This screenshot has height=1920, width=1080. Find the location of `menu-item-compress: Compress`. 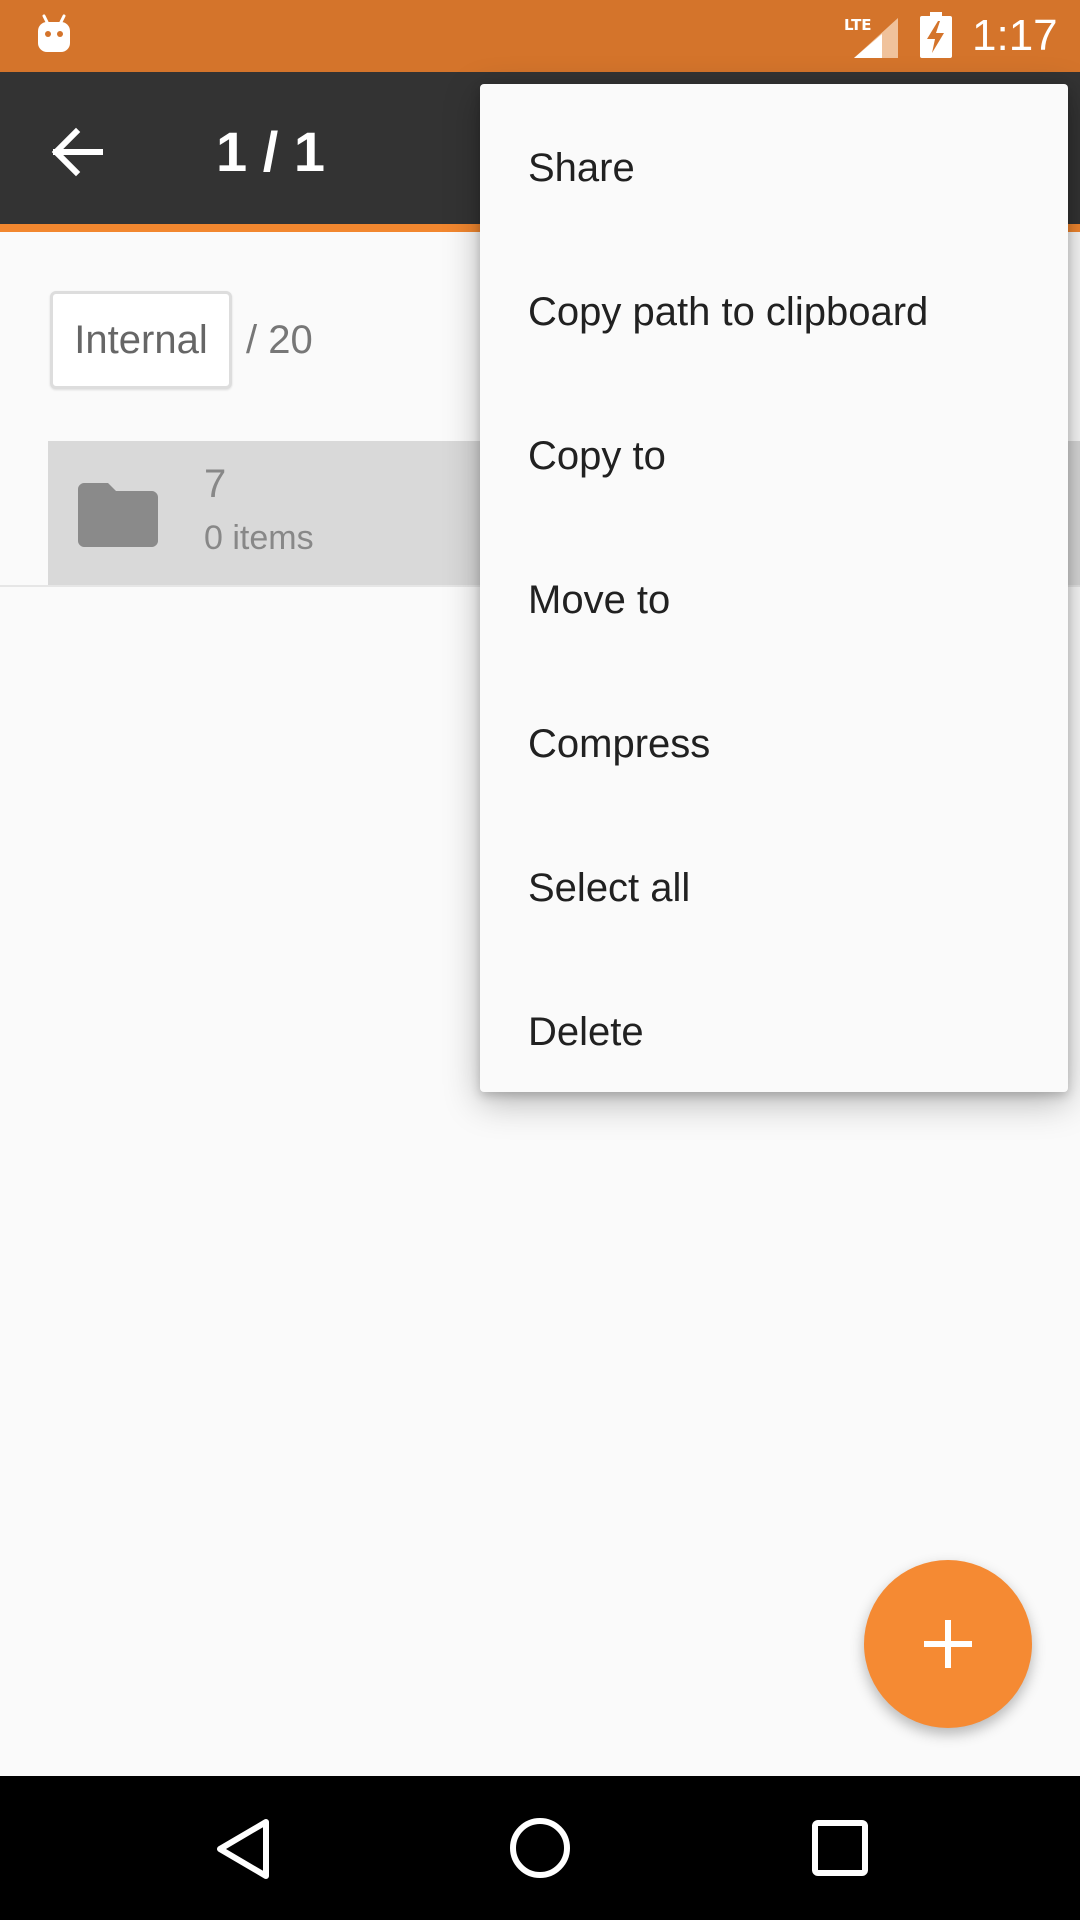

menu-item-compress: Compress is located at coordinates (774, 744).